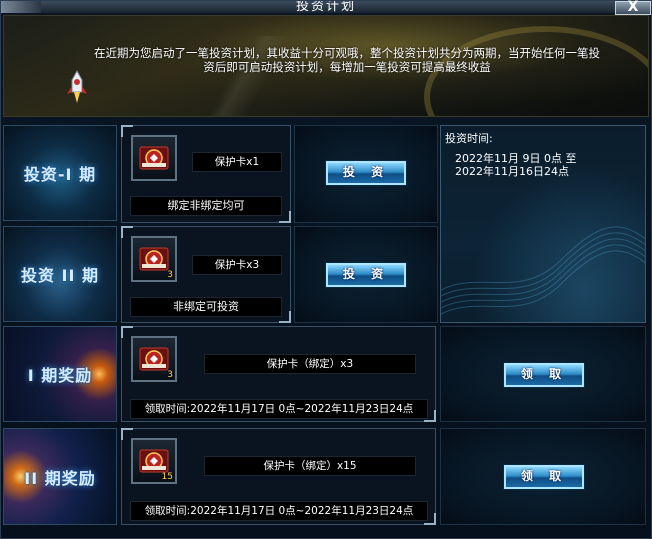  I want to click on invest-time-end: 2022年11月16日24点, so click(512, 171).